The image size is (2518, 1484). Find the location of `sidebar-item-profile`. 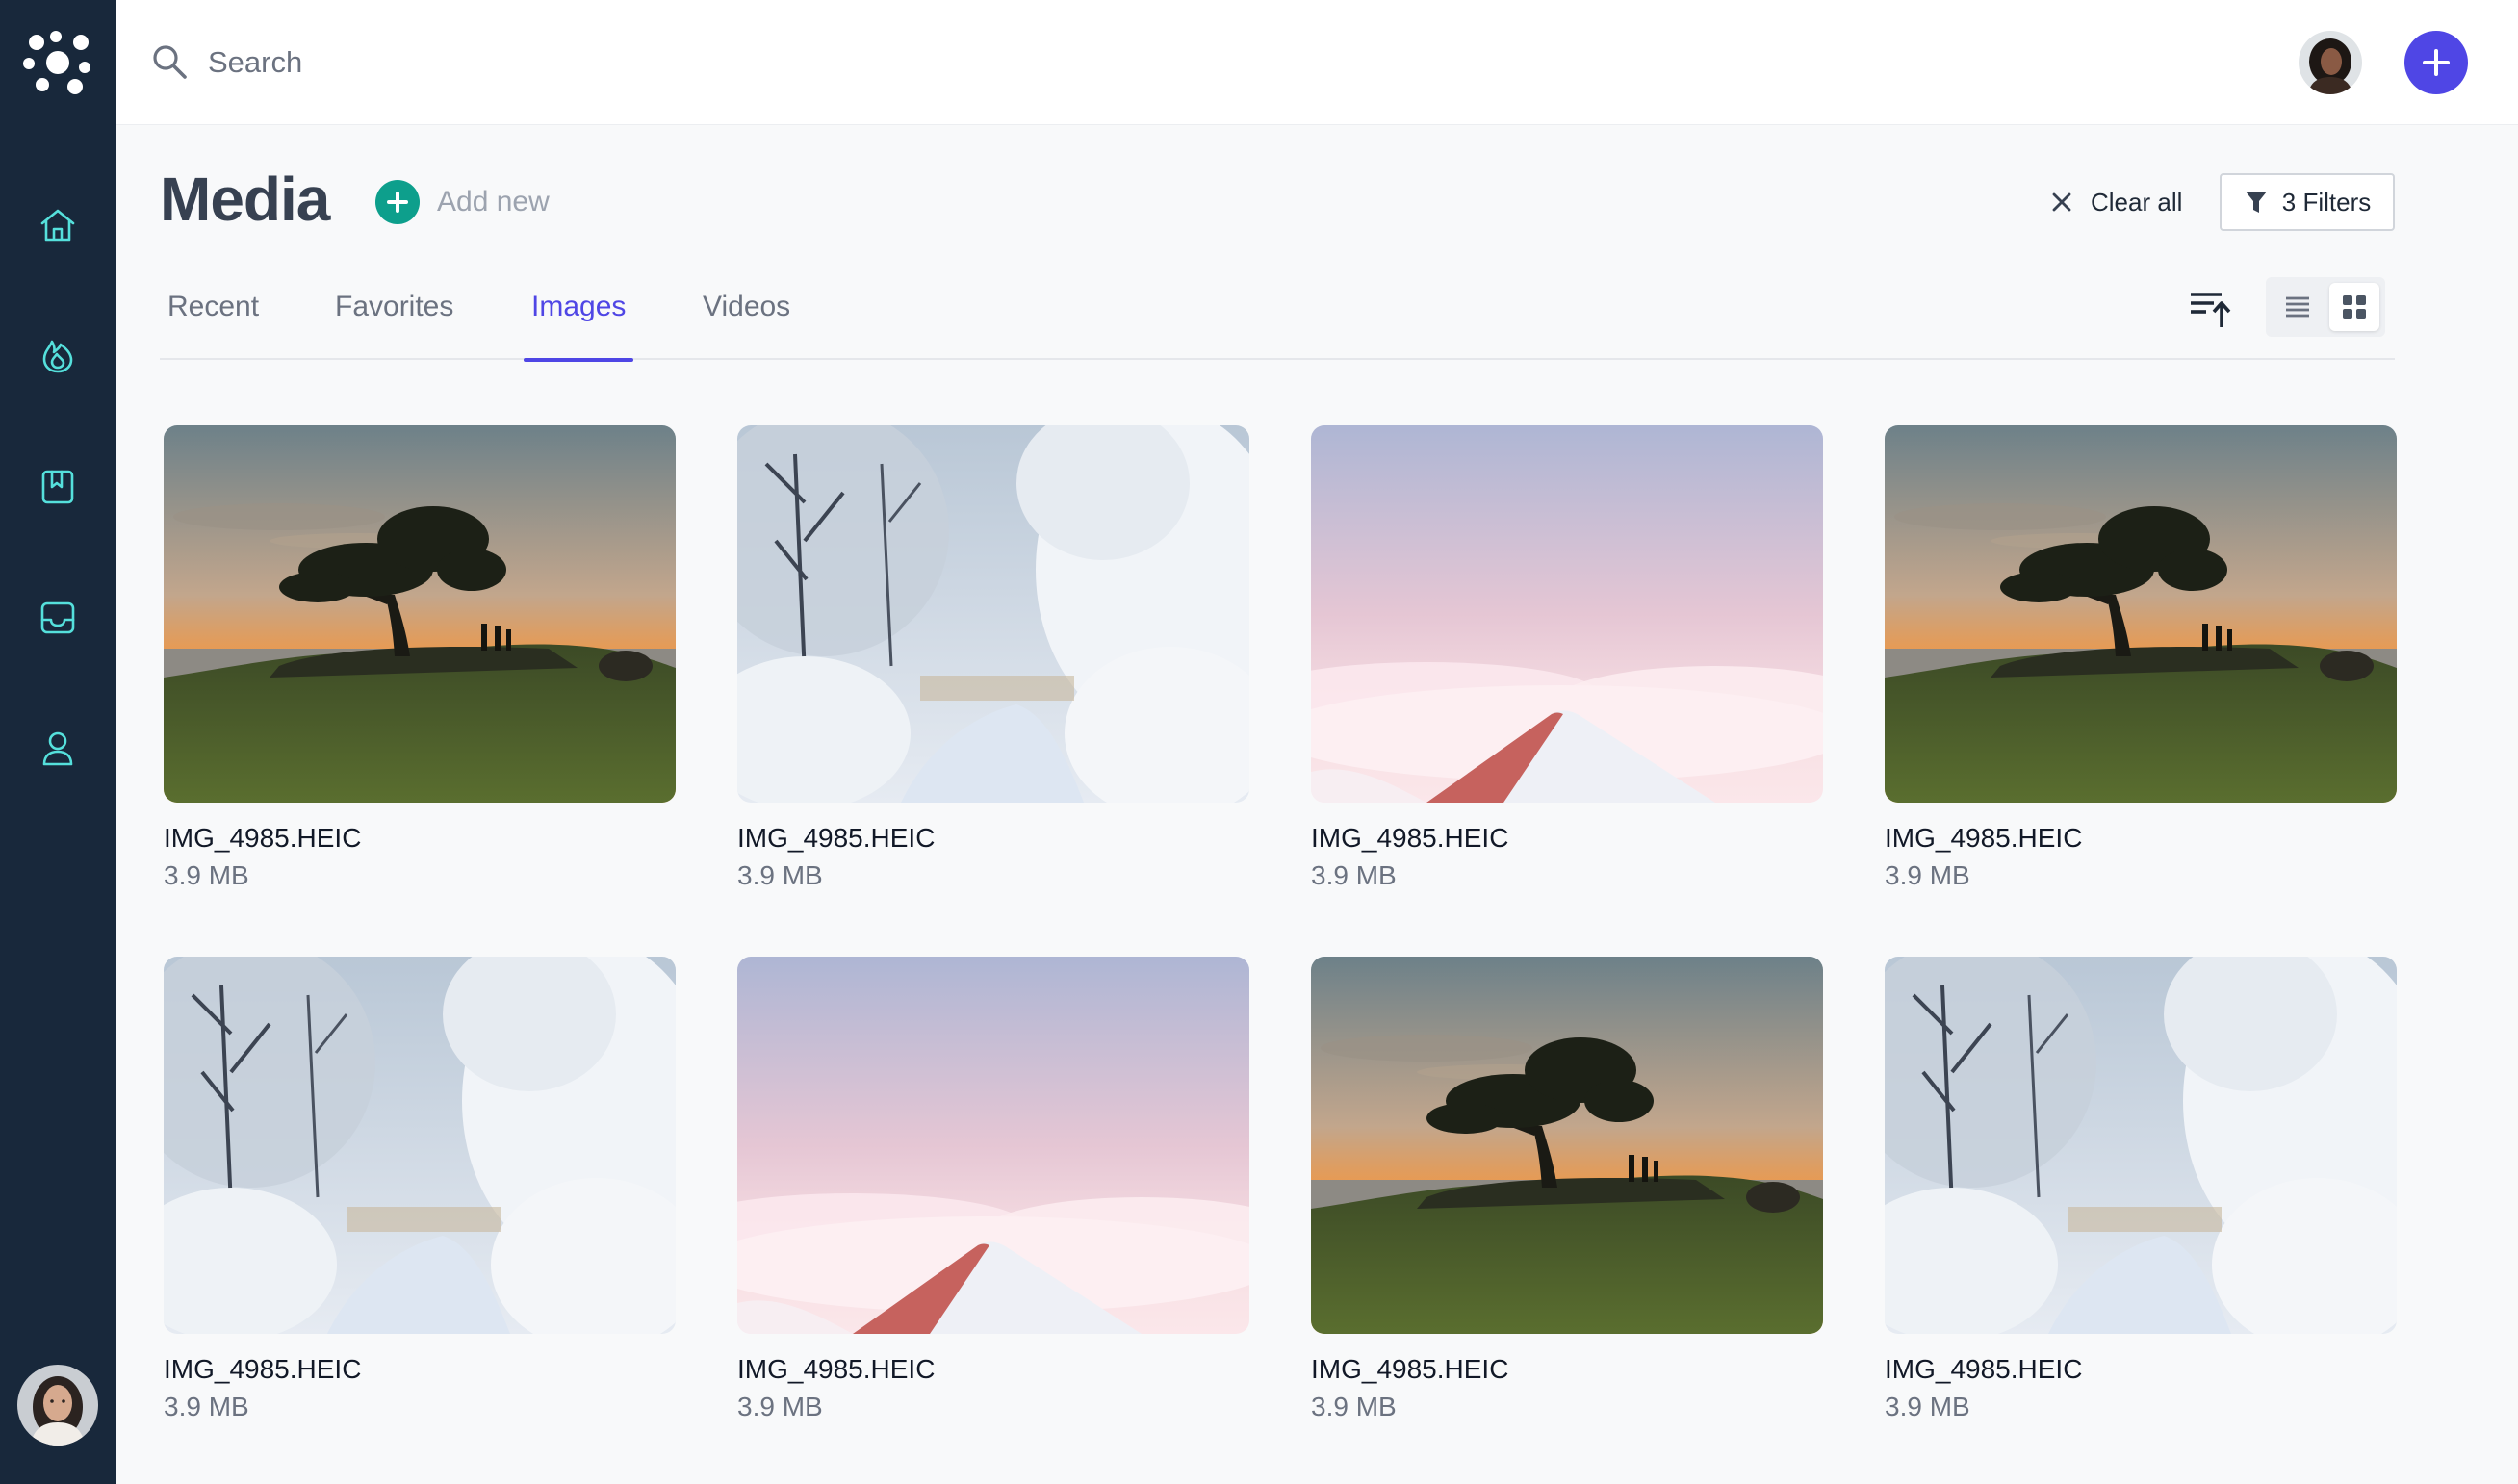

sidebar-item-profile is located at coordinates (58, 749).